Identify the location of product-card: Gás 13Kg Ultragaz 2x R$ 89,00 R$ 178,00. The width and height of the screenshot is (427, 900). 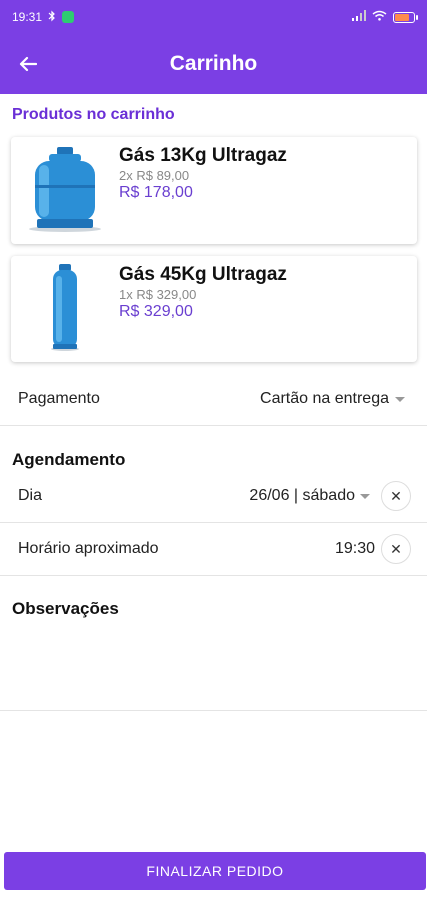
(214, 190).